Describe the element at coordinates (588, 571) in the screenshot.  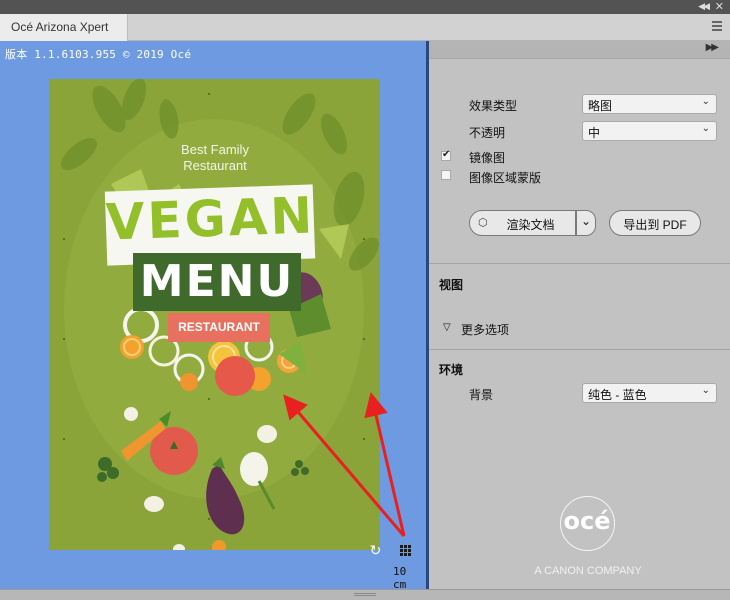
I see `canon-tagline: A CANON COMPANY` at that location.